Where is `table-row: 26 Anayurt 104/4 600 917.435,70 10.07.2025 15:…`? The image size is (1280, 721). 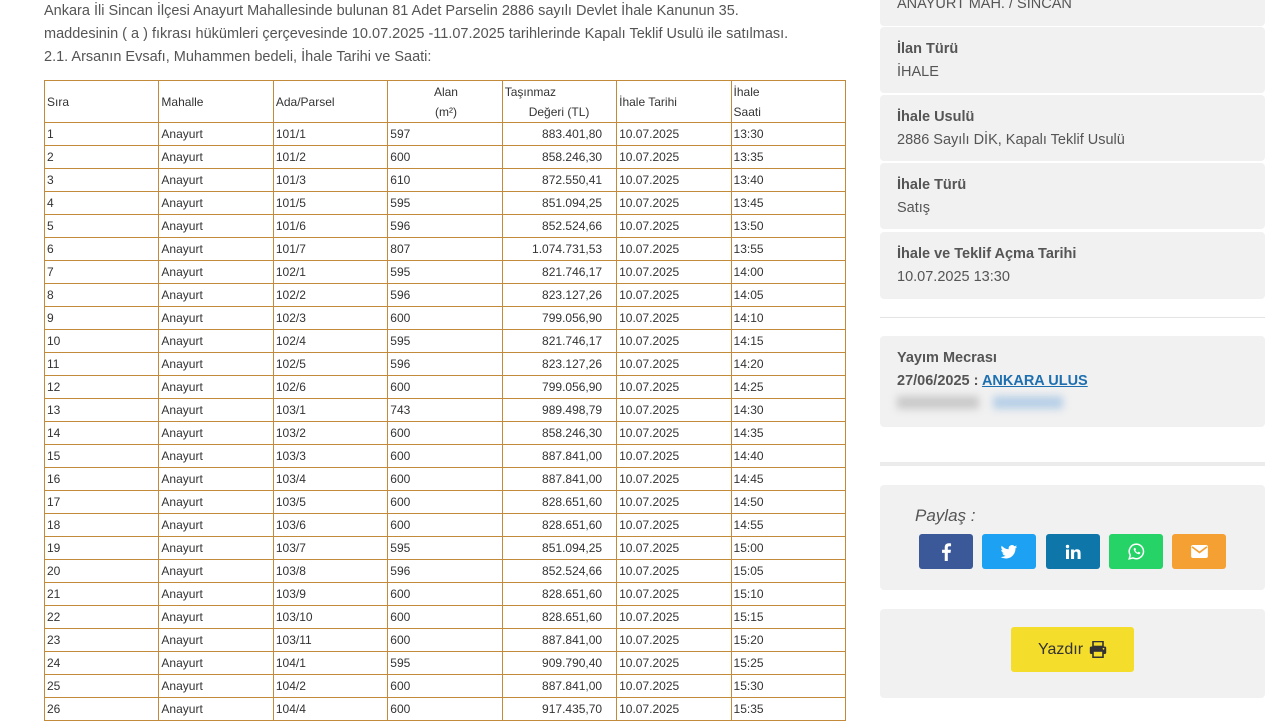
table-row: 26 Anayurt 104/4 600 917.435,70 10.07.2025 15:… is located at coordinates (445, 709).